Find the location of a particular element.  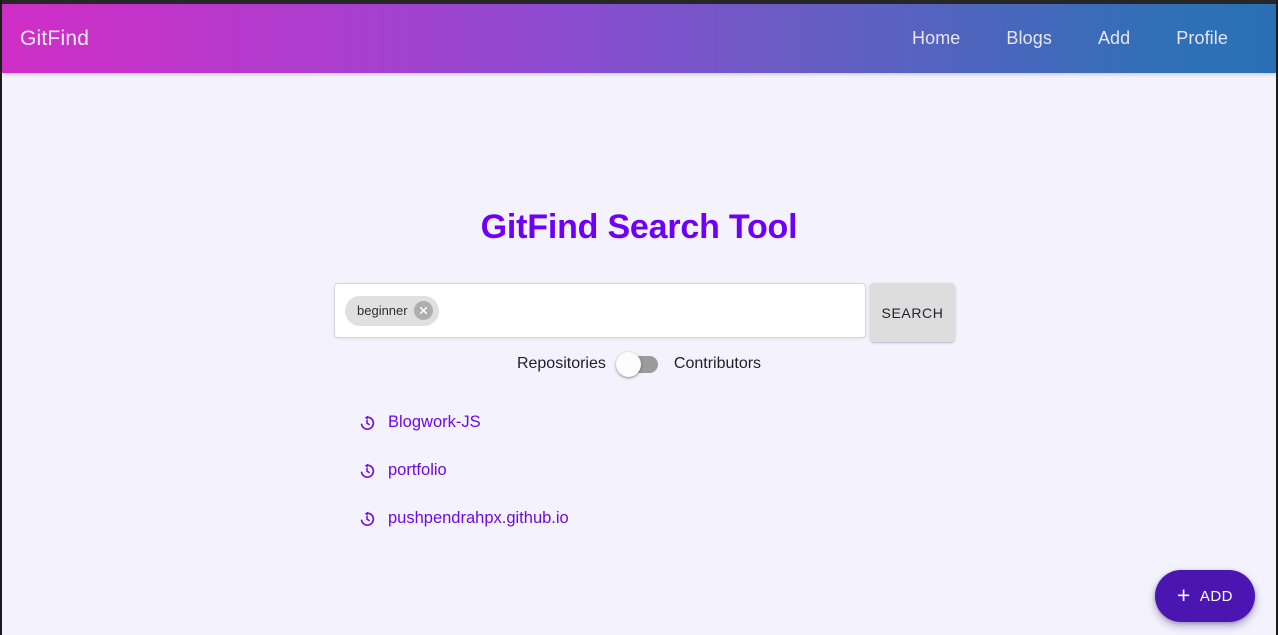

search-row: beginner SEARCH is located at coordinates (644, 312).